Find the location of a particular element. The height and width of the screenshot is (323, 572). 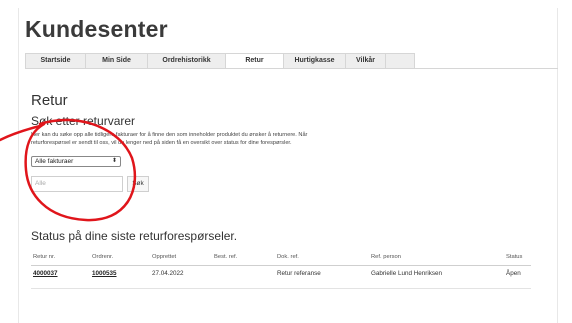

col-opprettet: Opprettet is located at coordinates (164, 257).